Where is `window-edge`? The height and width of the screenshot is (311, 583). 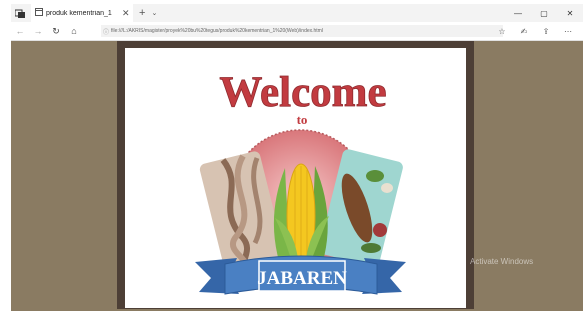 window-edge is located at coordinates (5, 155).